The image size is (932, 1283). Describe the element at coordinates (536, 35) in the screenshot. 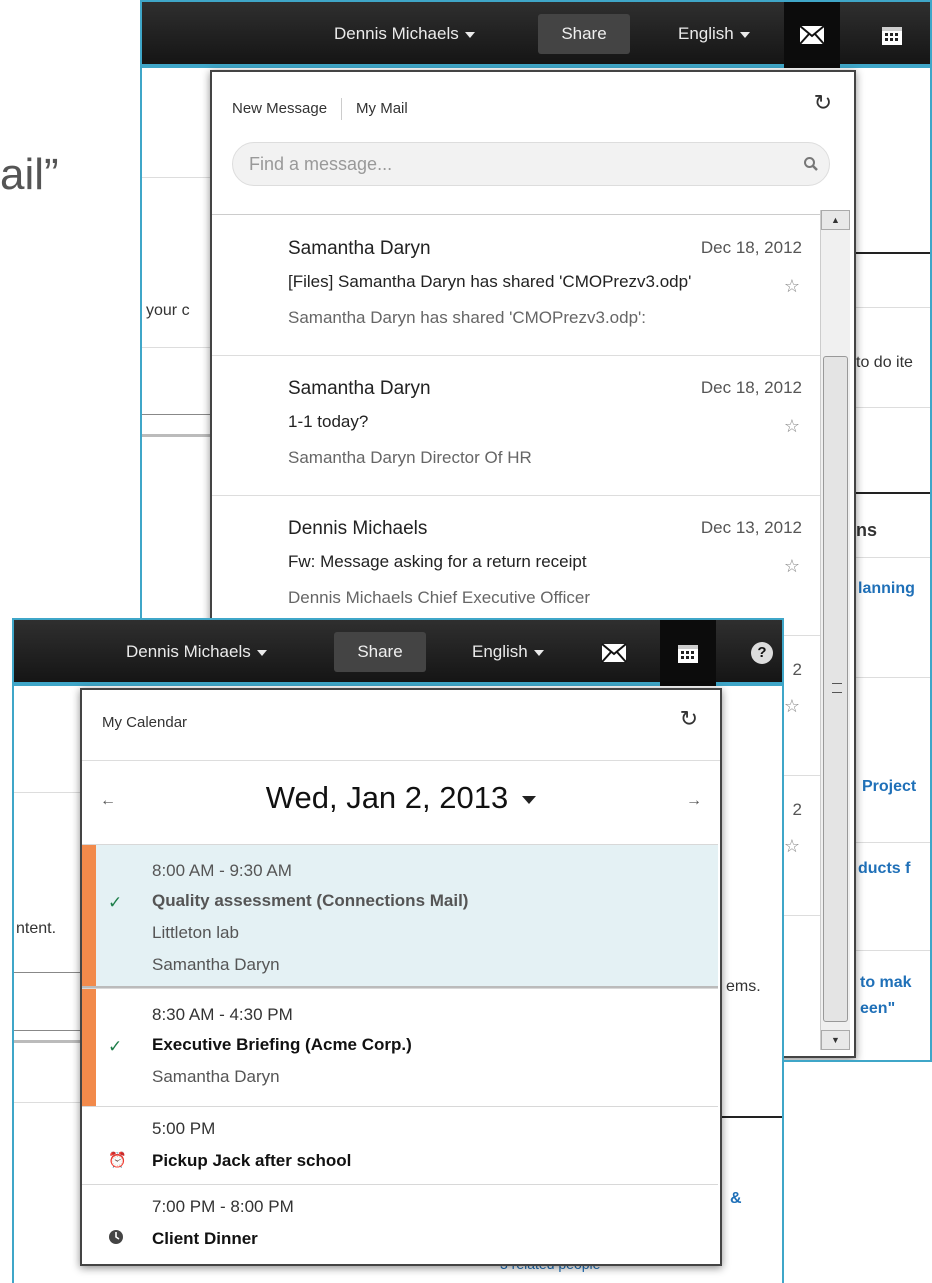

I see `mail-window-topbar: Dennis Michaels Share English` at that location.